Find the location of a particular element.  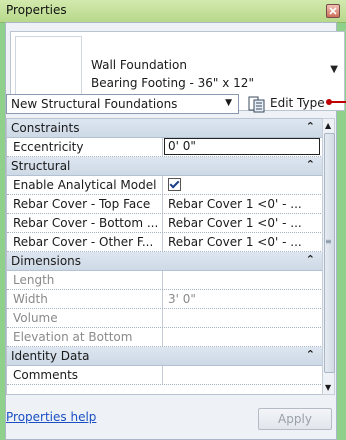

group-structural: Structural ⌃ is located at coordinates (165, 166).